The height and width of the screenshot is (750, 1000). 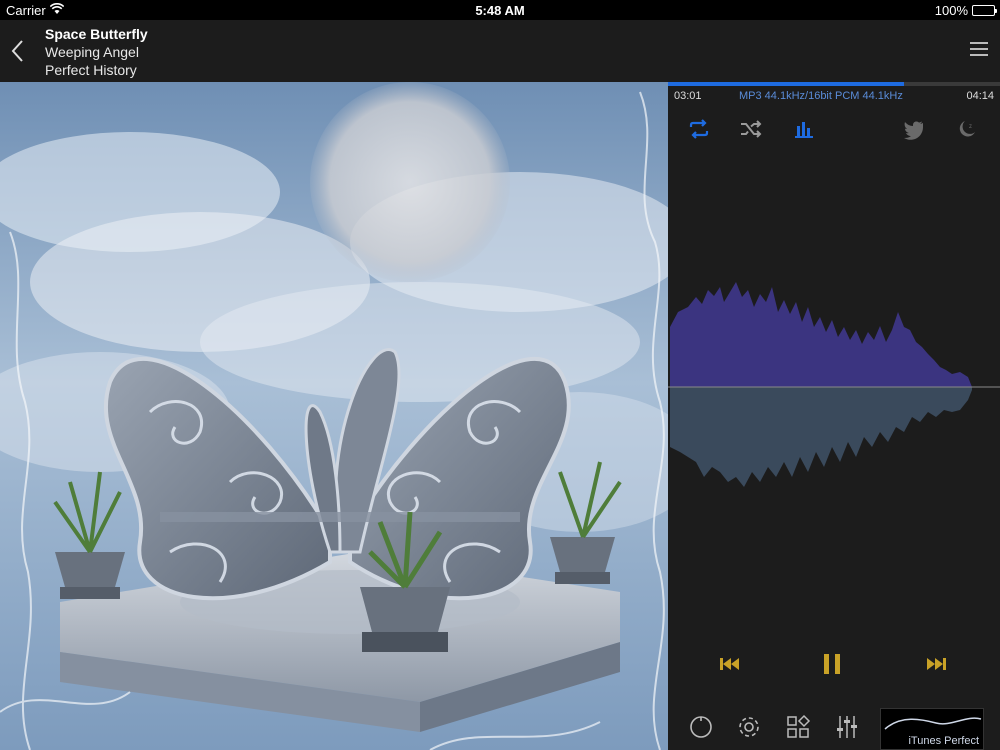 I want to click on artist-name: Weeping Angel, so click(x=92, y=52).